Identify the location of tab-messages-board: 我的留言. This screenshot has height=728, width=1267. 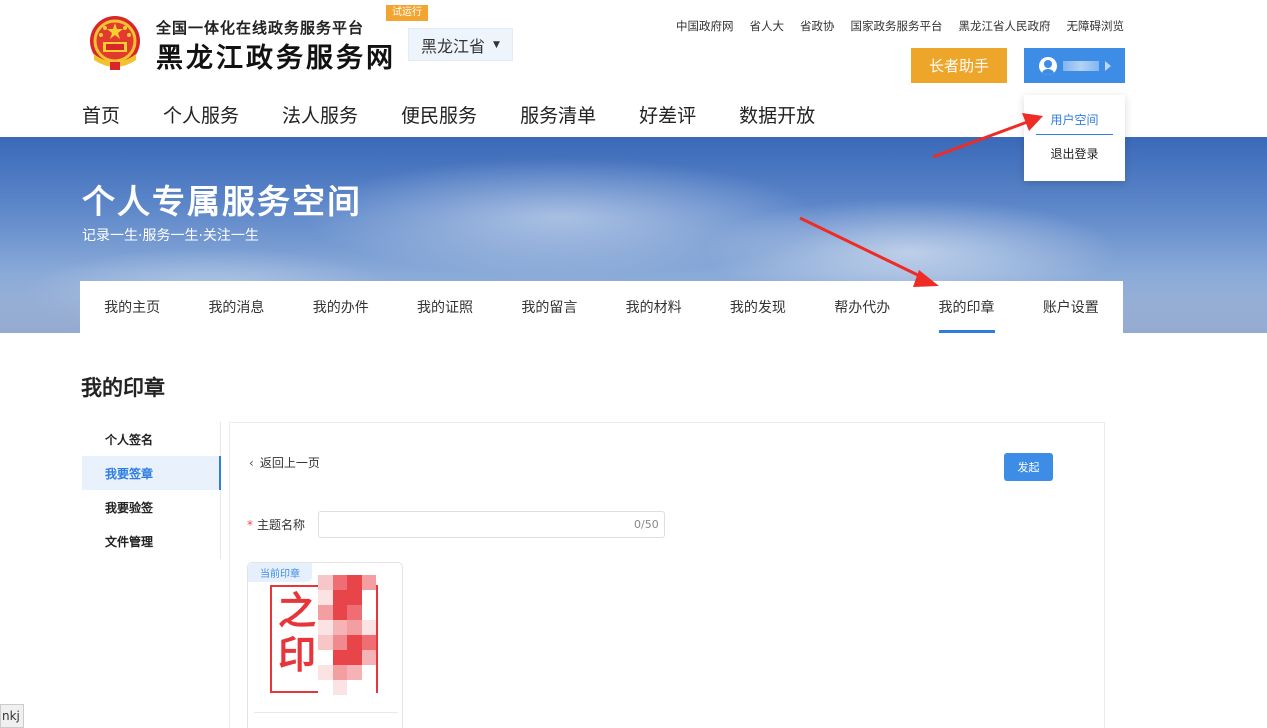
(549, 307).